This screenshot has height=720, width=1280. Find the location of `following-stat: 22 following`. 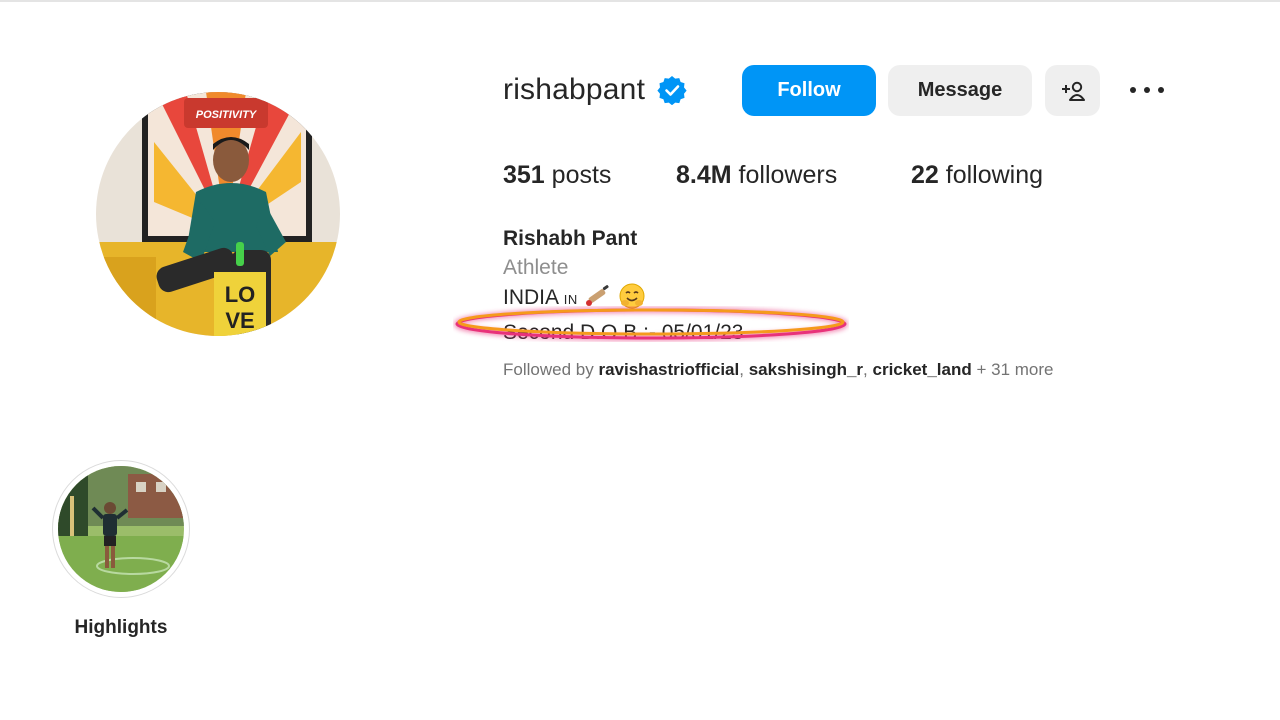

following-stat: 22 following is located at coordinates (977, 175).